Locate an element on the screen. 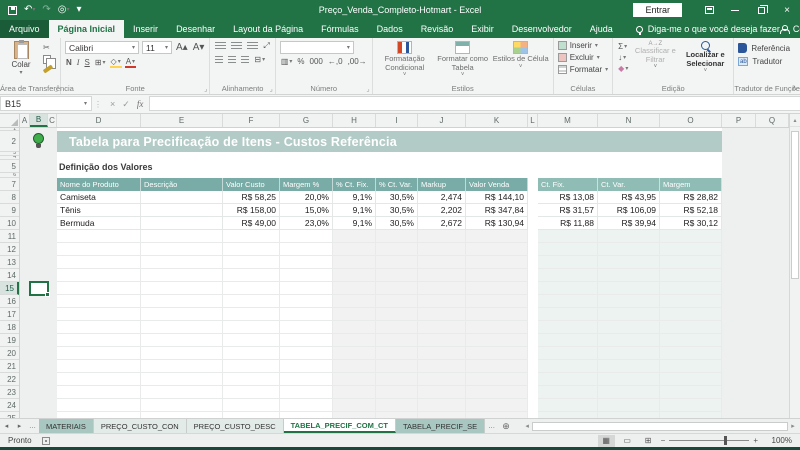  cancel-entry-icon: × is located at coordinates (112, 104).